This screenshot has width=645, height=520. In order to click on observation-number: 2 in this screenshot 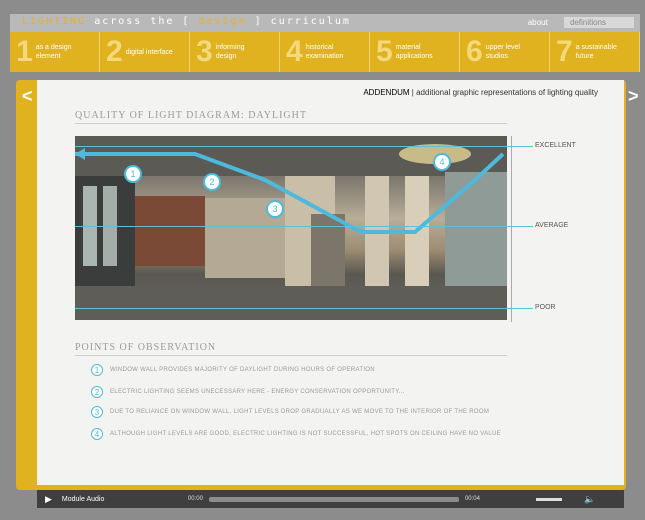, I will do `click(97, 392)`.